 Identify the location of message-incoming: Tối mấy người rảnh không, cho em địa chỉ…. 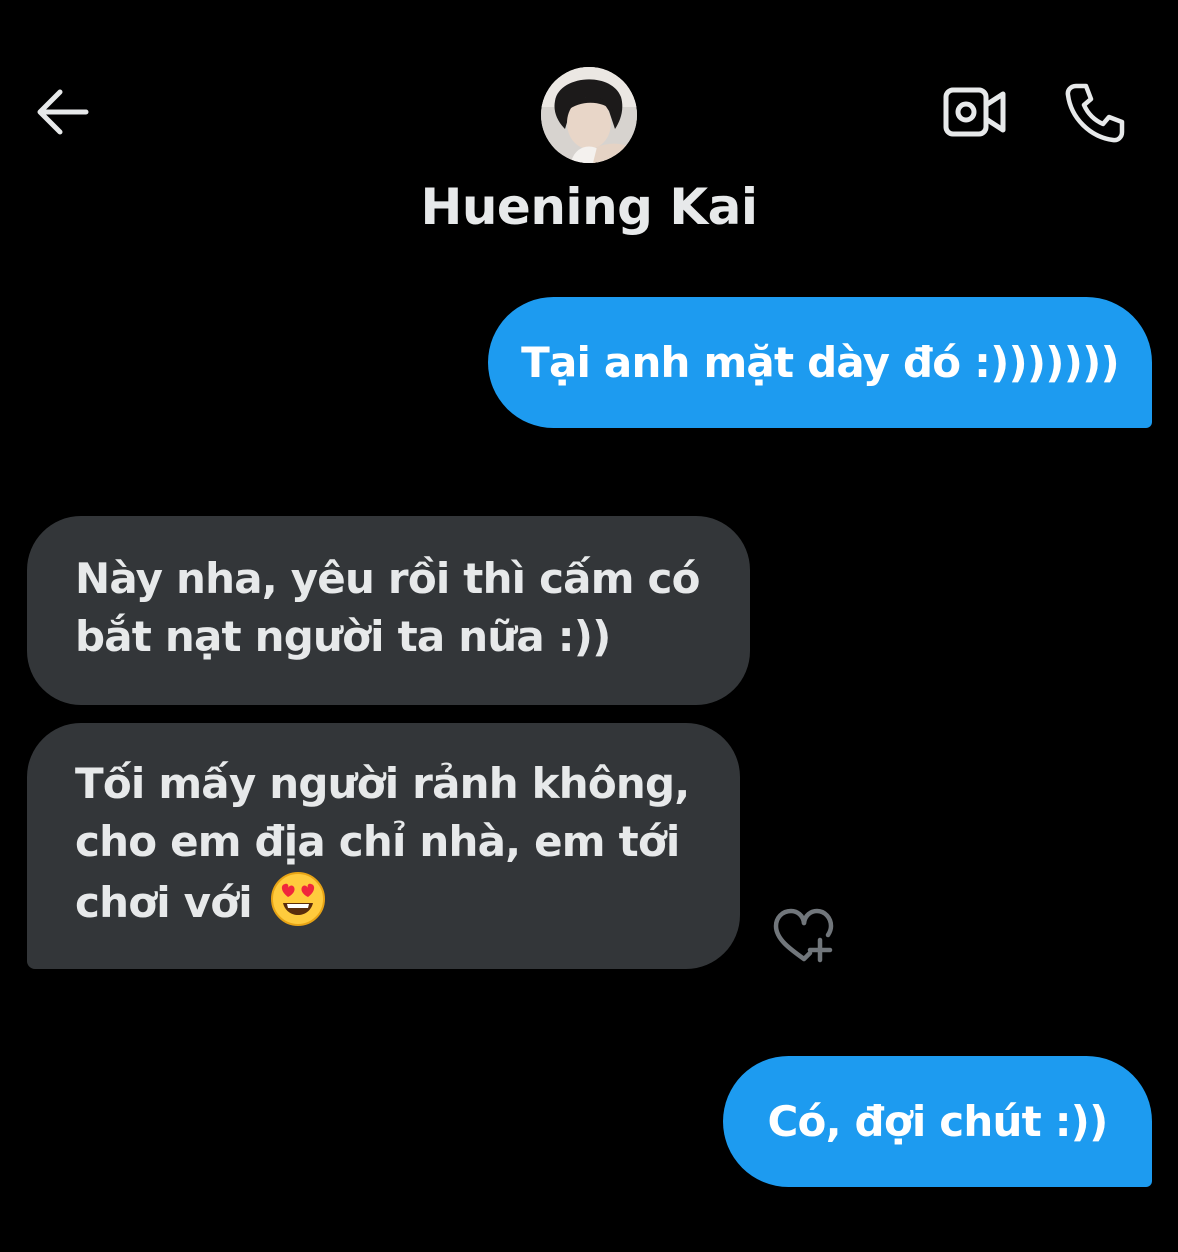
(383, 846).